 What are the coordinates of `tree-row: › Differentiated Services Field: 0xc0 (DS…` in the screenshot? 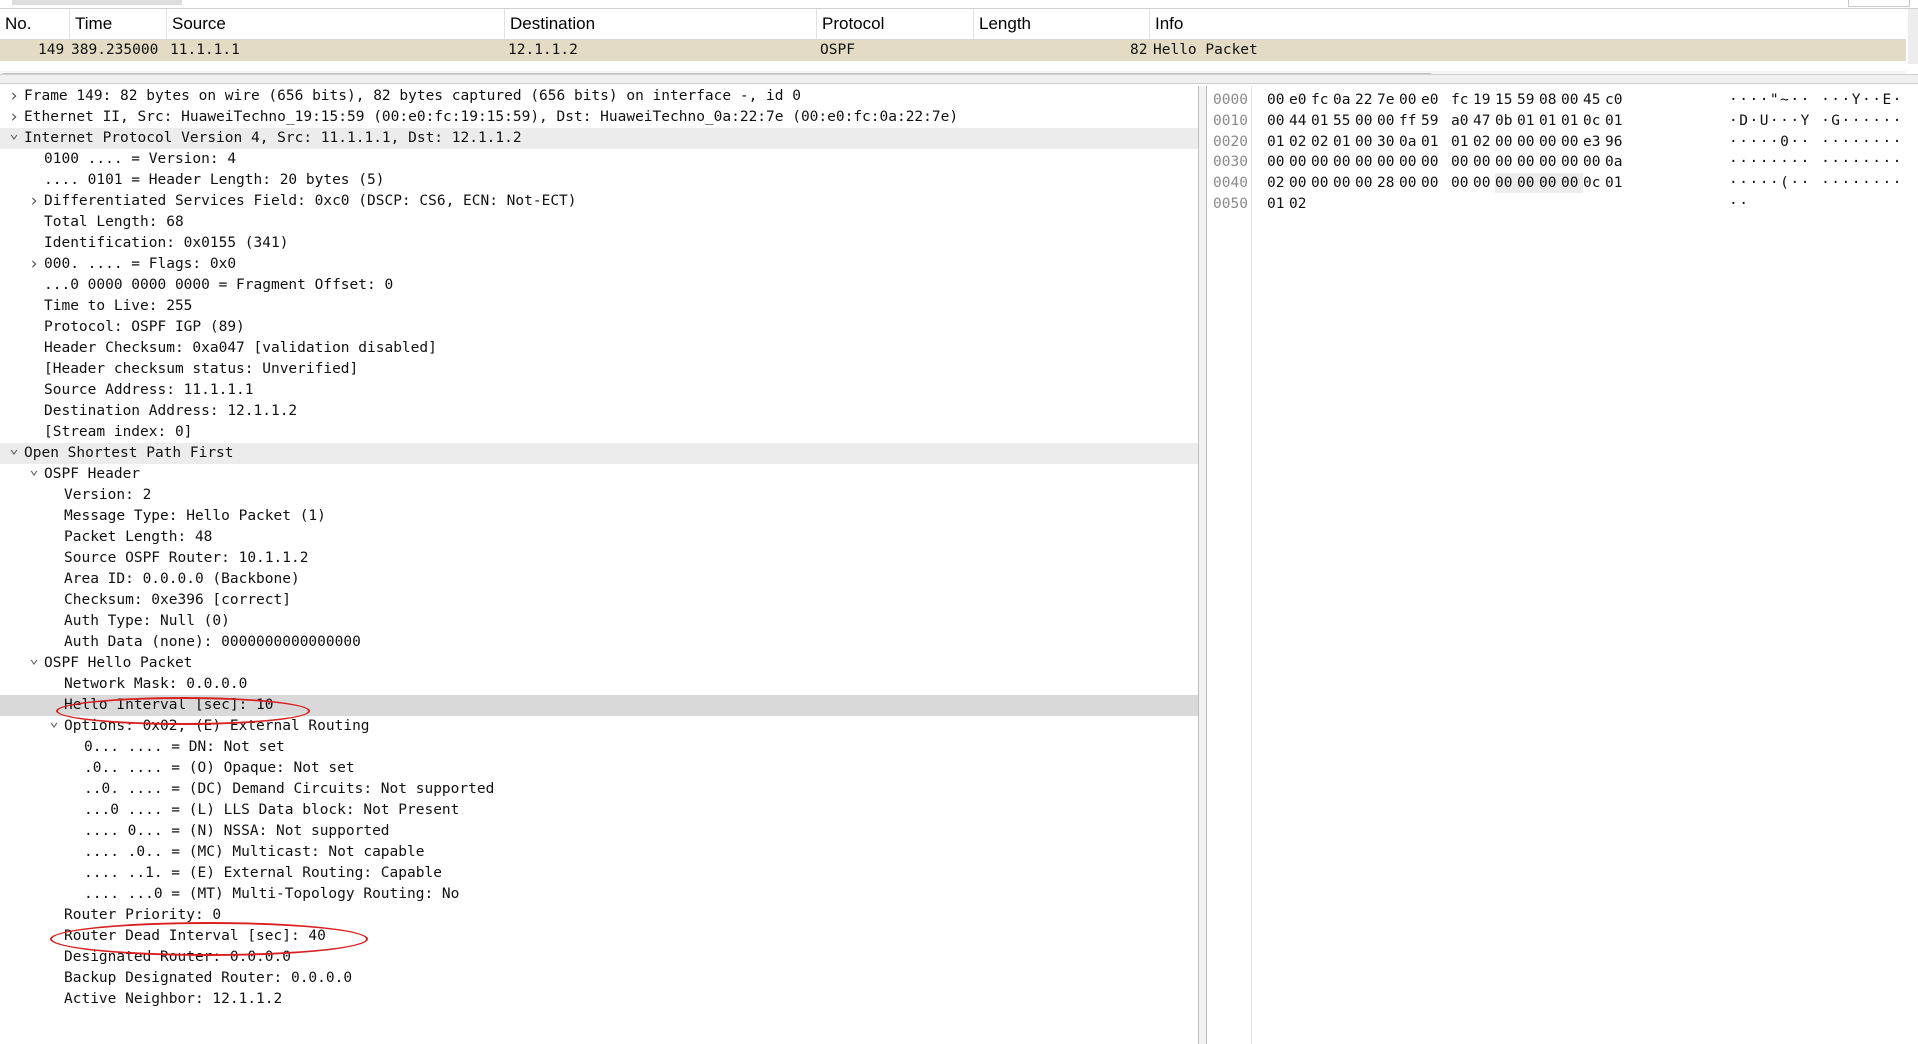 It's located at (599, 201).